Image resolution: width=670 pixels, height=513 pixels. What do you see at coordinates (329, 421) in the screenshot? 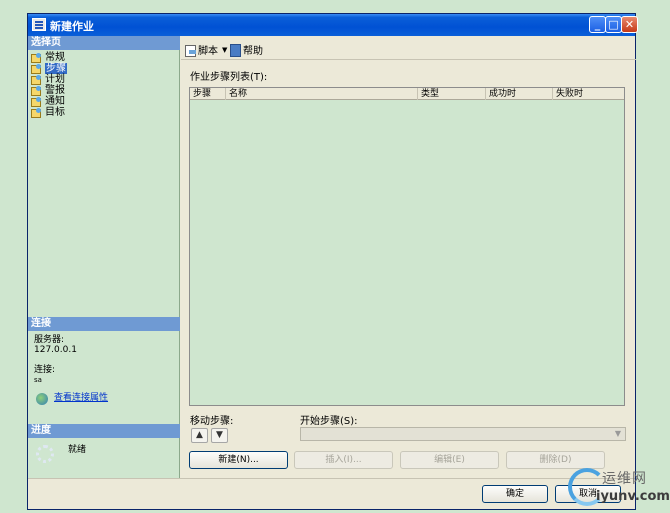
I see `start-step-label: 开始步骤(S):` at bounding box center [329, 421].